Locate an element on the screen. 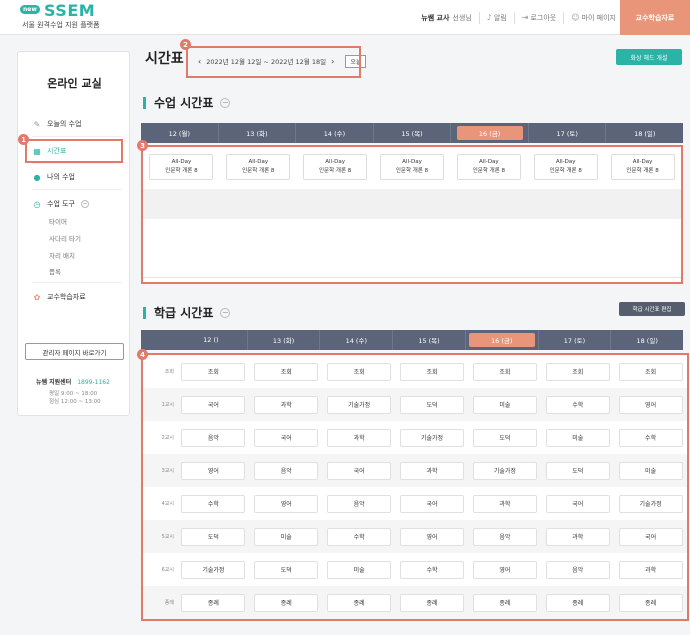 Image resolution: width=690 pixels, height=635 pixels. alarm-link: ♪ 알림 is located at coordinates (497, 18).